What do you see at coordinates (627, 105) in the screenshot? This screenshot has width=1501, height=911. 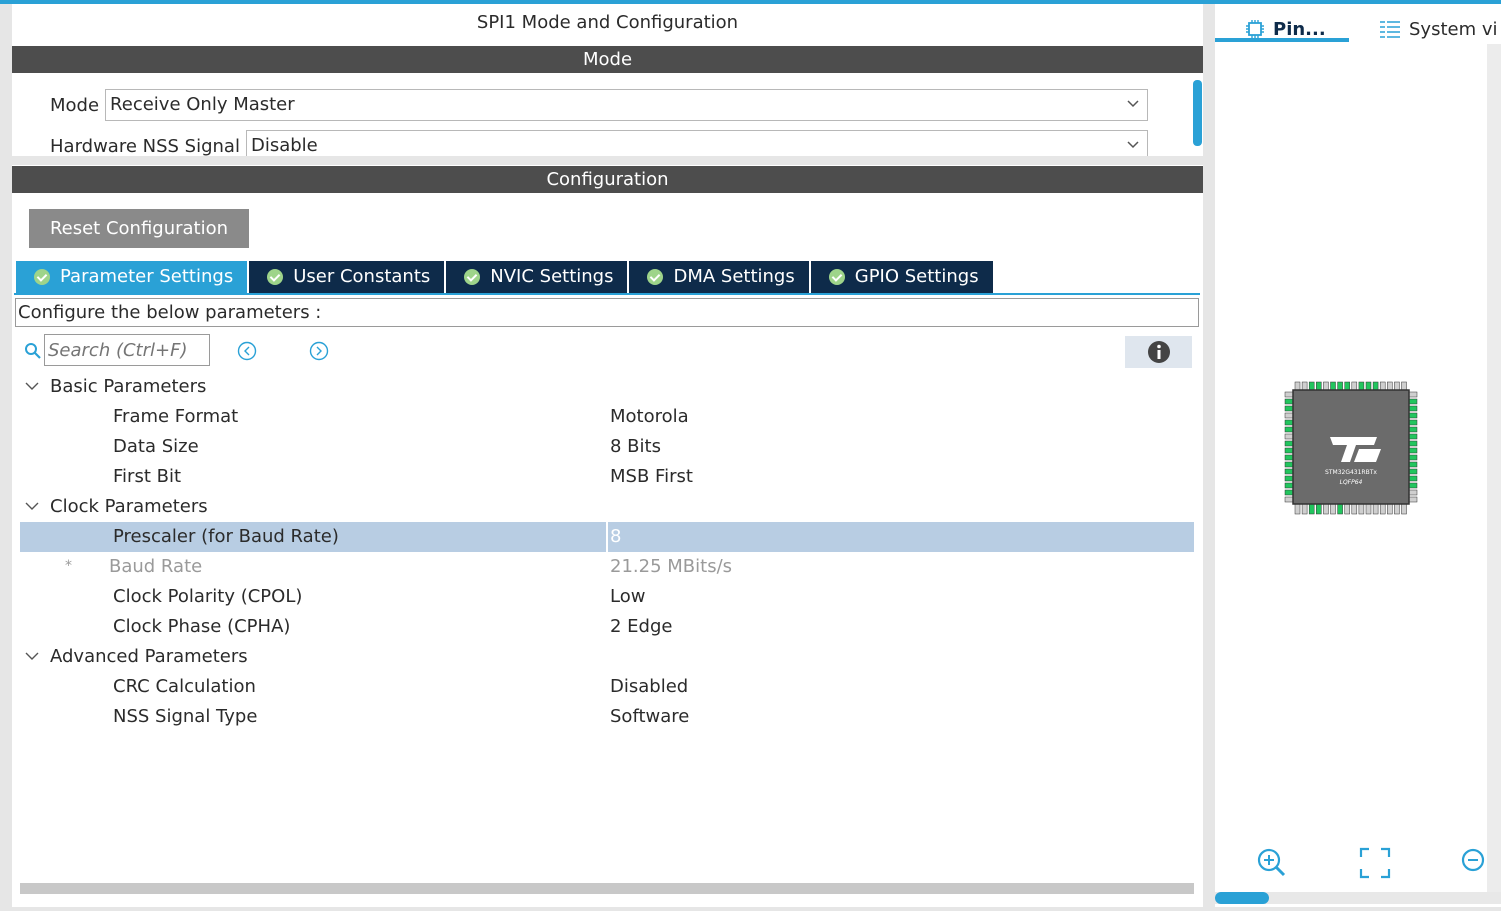 I see `mode-select: Receive Only Master` at bounding box center [627, 105].